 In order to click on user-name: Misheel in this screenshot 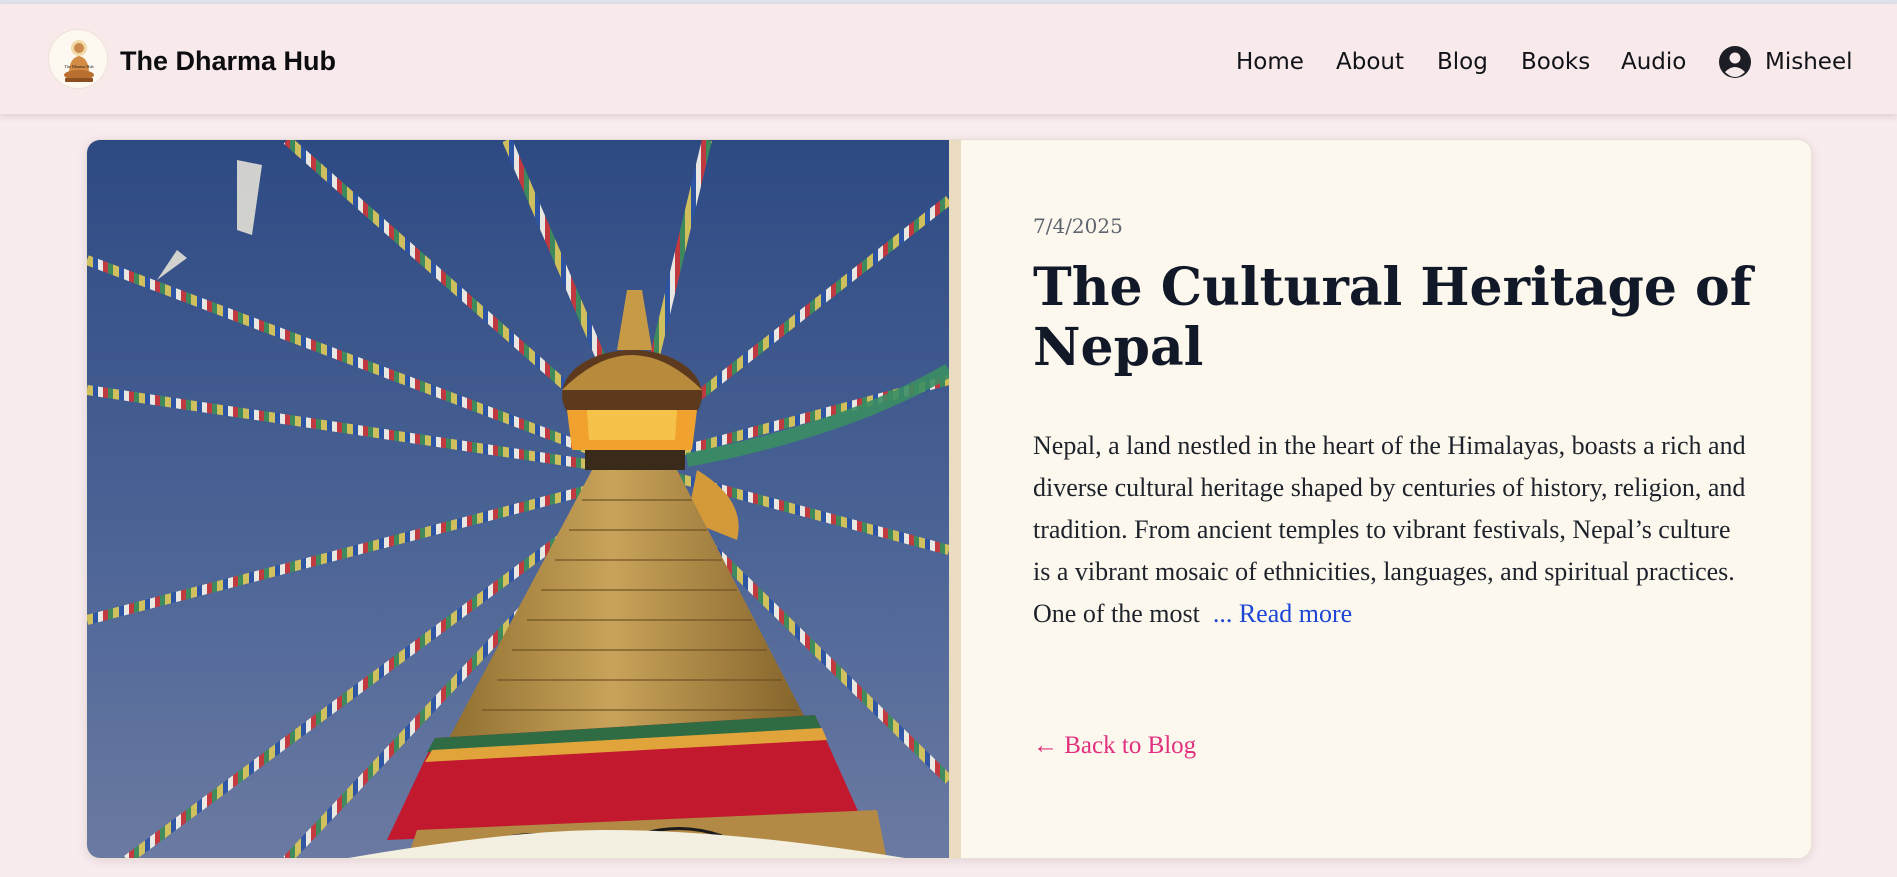, I will do `click(1809, 62)`.